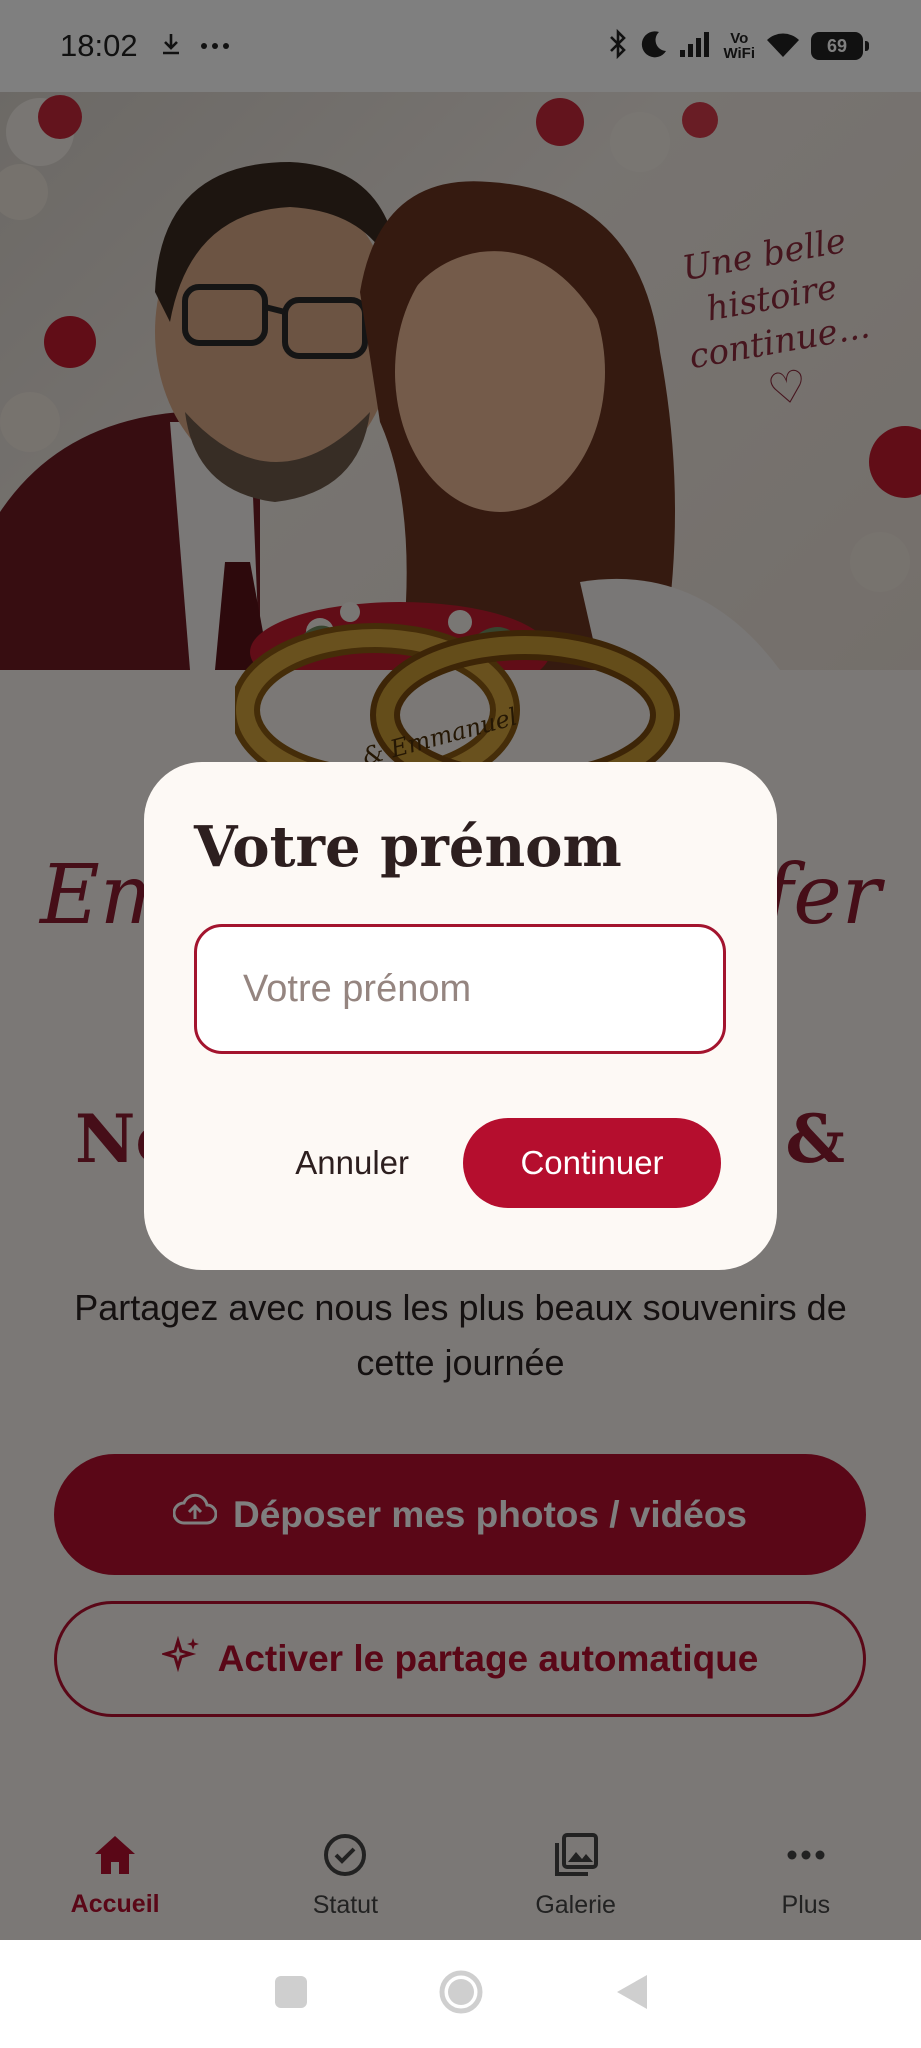 The height and width of the screenshot is (2048, 921). Describe the element at coordinates (631, 1994) in the screenshot. I see `back-button` at that location.